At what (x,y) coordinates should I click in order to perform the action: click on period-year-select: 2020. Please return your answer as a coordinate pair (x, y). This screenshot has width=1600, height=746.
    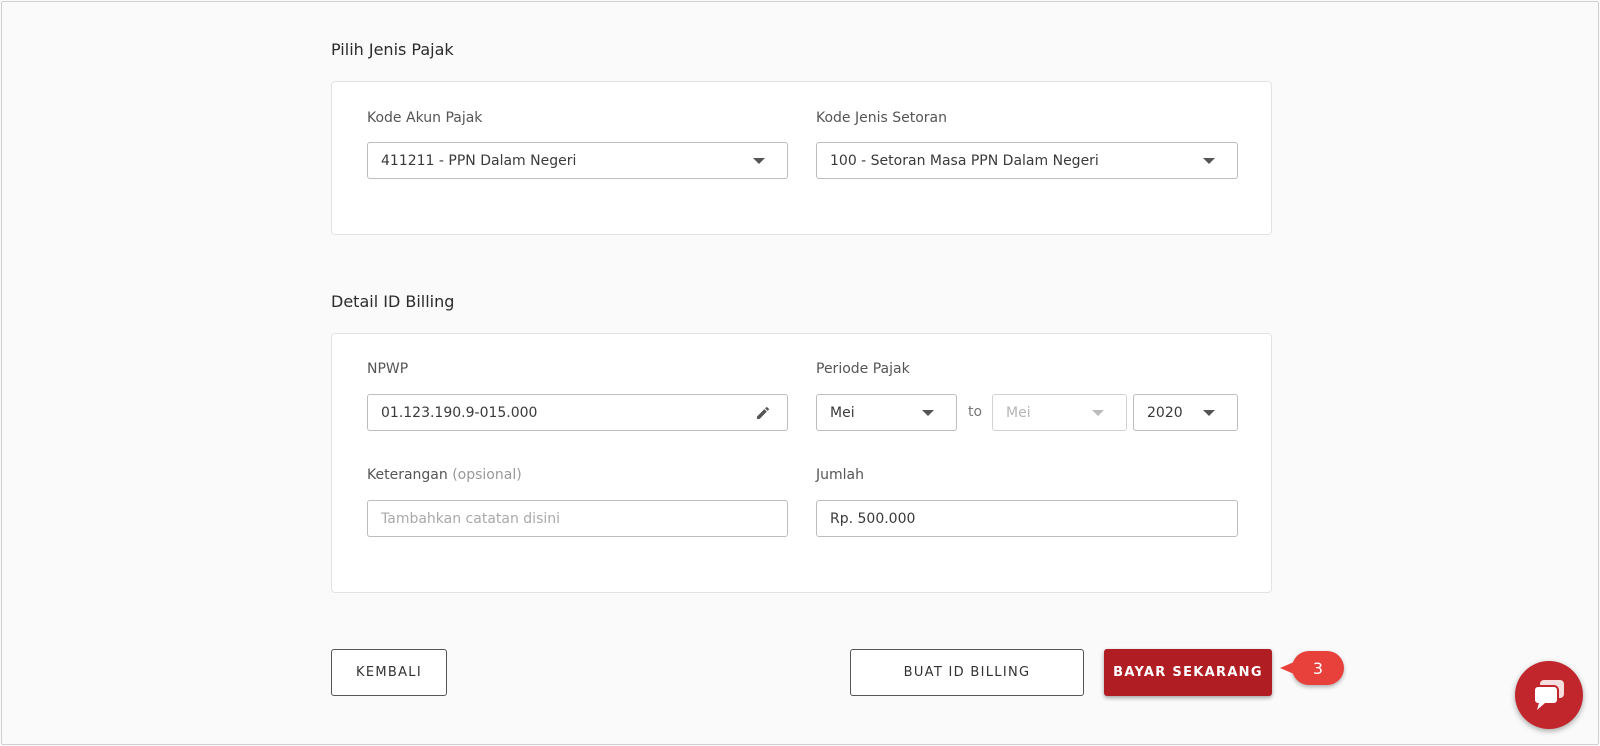
    Looking at the image, I should click on (1185, 412).